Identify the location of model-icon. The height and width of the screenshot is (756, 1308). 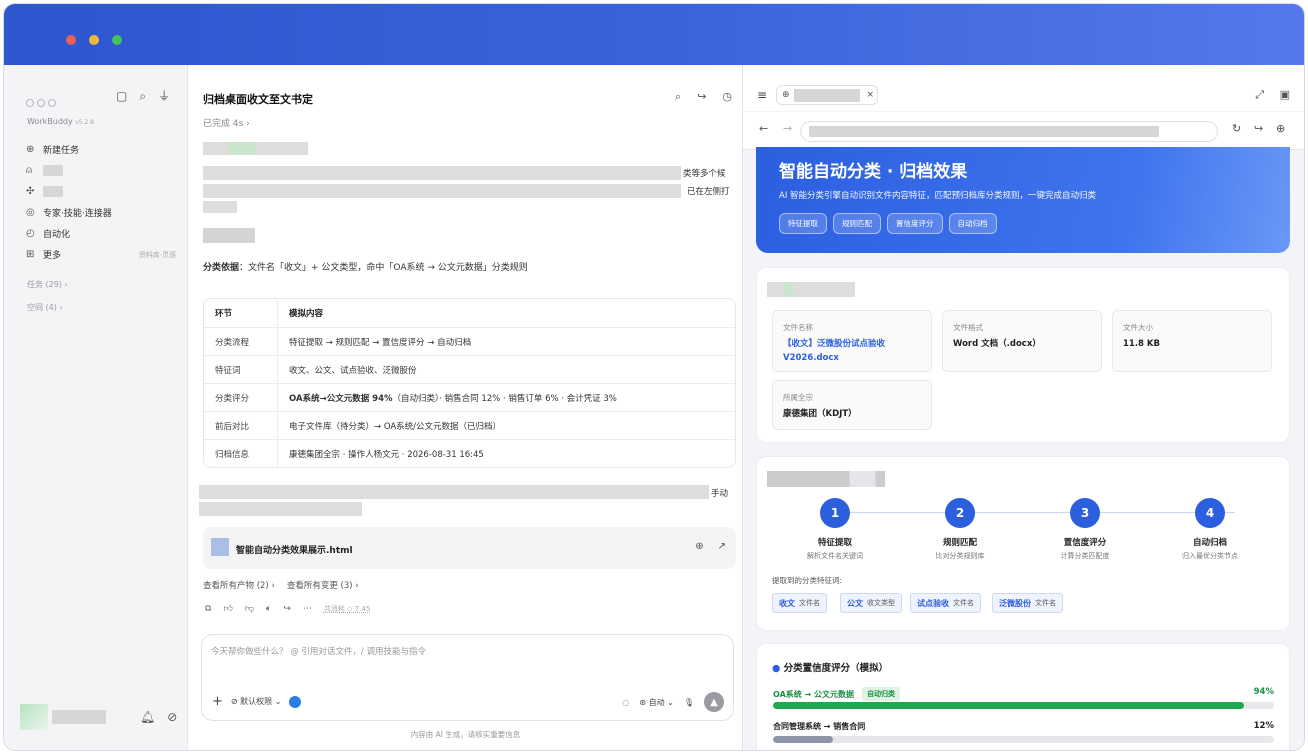
(295, 701).